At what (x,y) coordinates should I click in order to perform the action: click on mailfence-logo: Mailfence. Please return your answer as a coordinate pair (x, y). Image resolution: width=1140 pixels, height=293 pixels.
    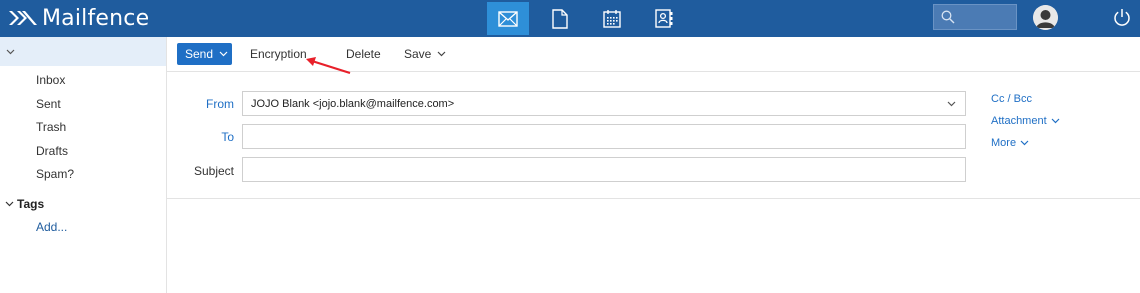
    Looking at the image, I should click on (78, 18).